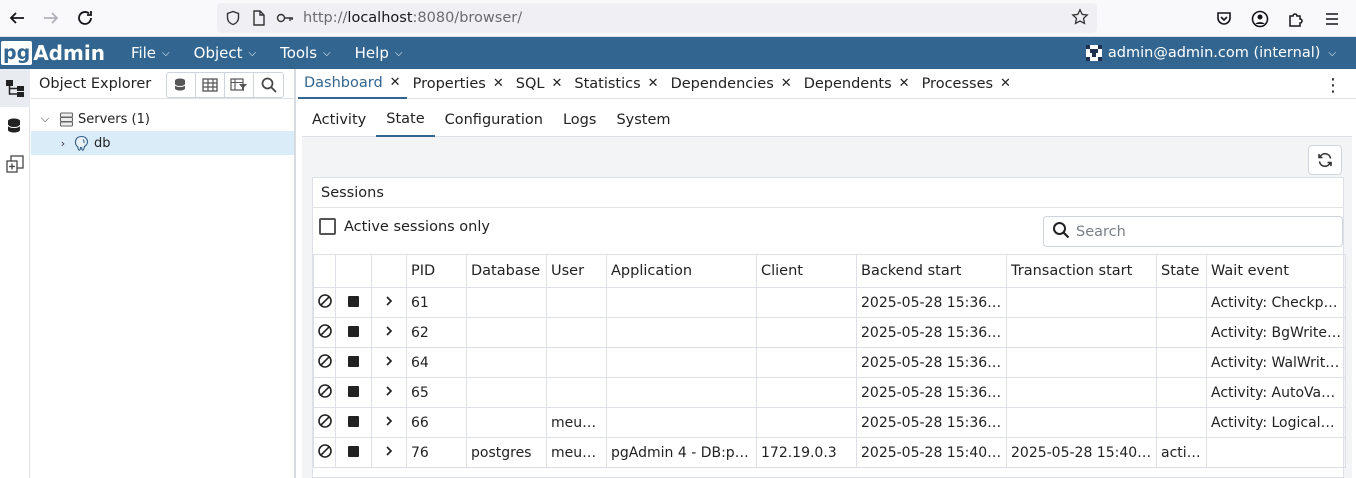  I want to click on reload-icon, so click(85, 18).